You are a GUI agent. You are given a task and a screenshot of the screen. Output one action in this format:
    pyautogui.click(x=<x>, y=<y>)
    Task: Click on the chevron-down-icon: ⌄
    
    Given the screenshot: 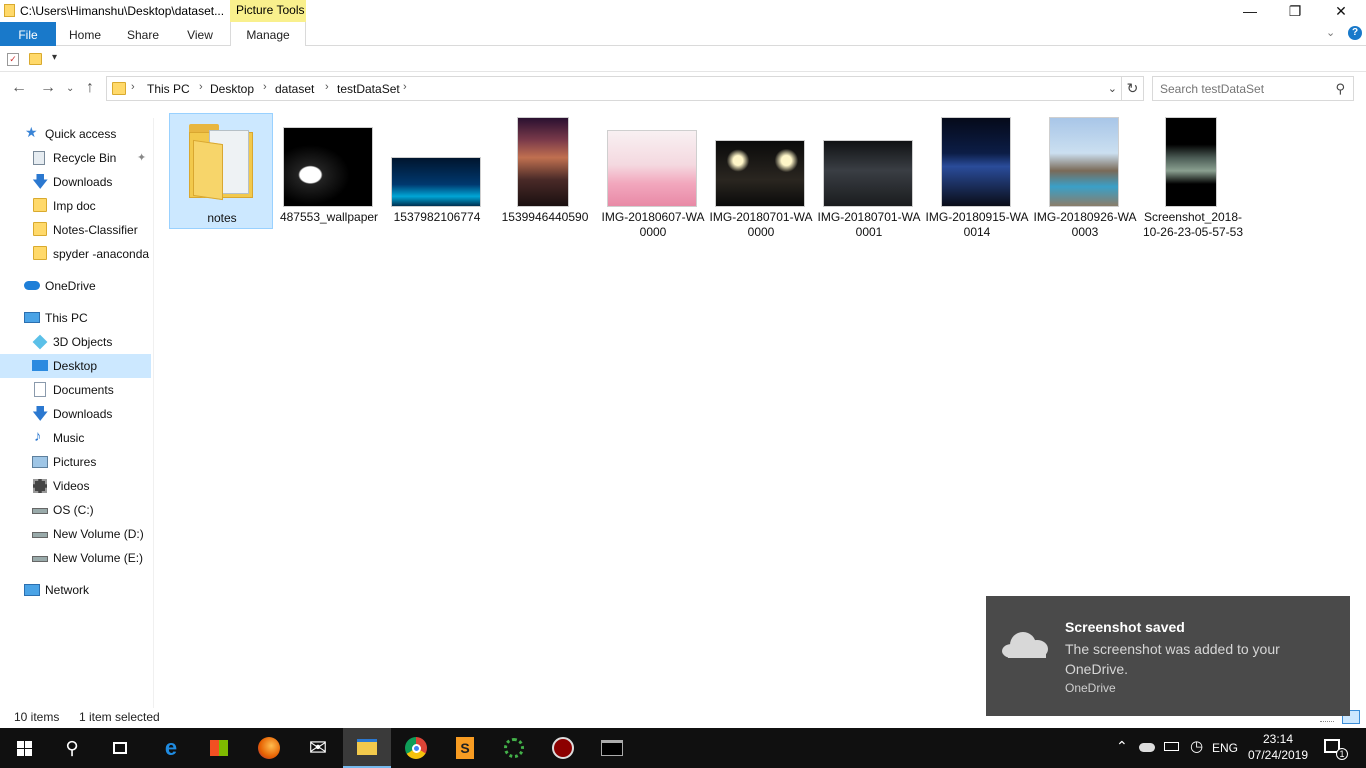 What is the action you would take?
    pyautogui.click(x=1330, y=32)
    